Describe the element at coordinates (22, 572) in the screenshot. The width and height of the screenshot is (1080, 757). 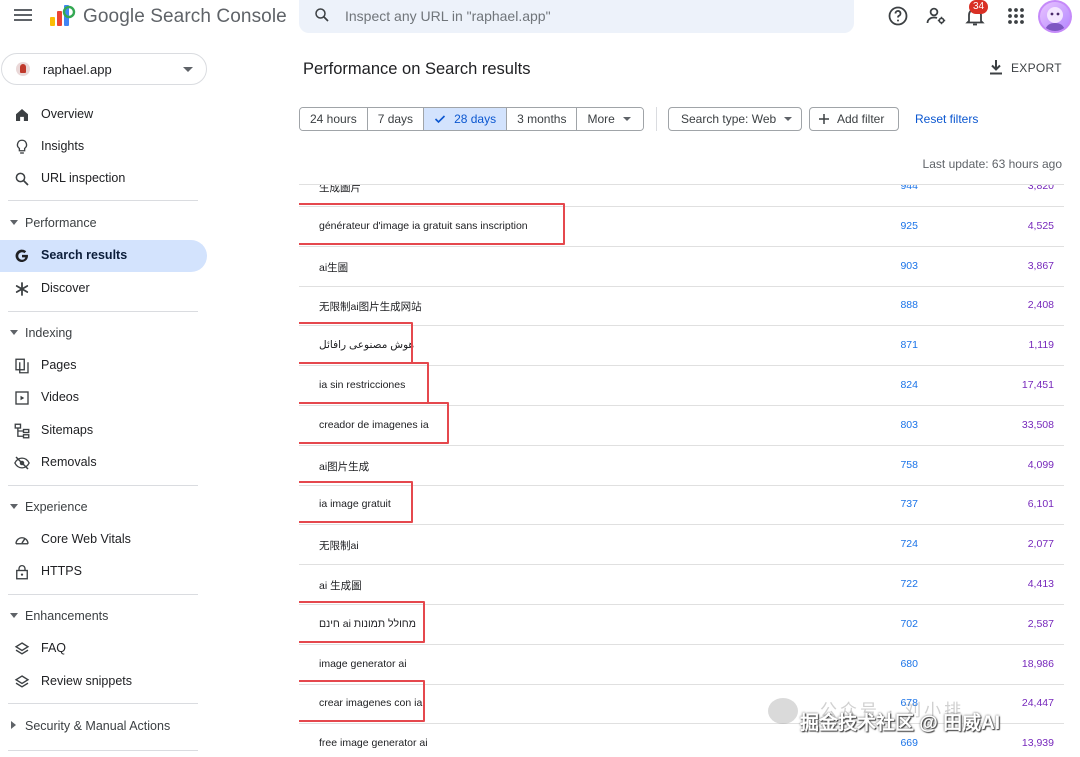
I see `lock-icon` at that location.